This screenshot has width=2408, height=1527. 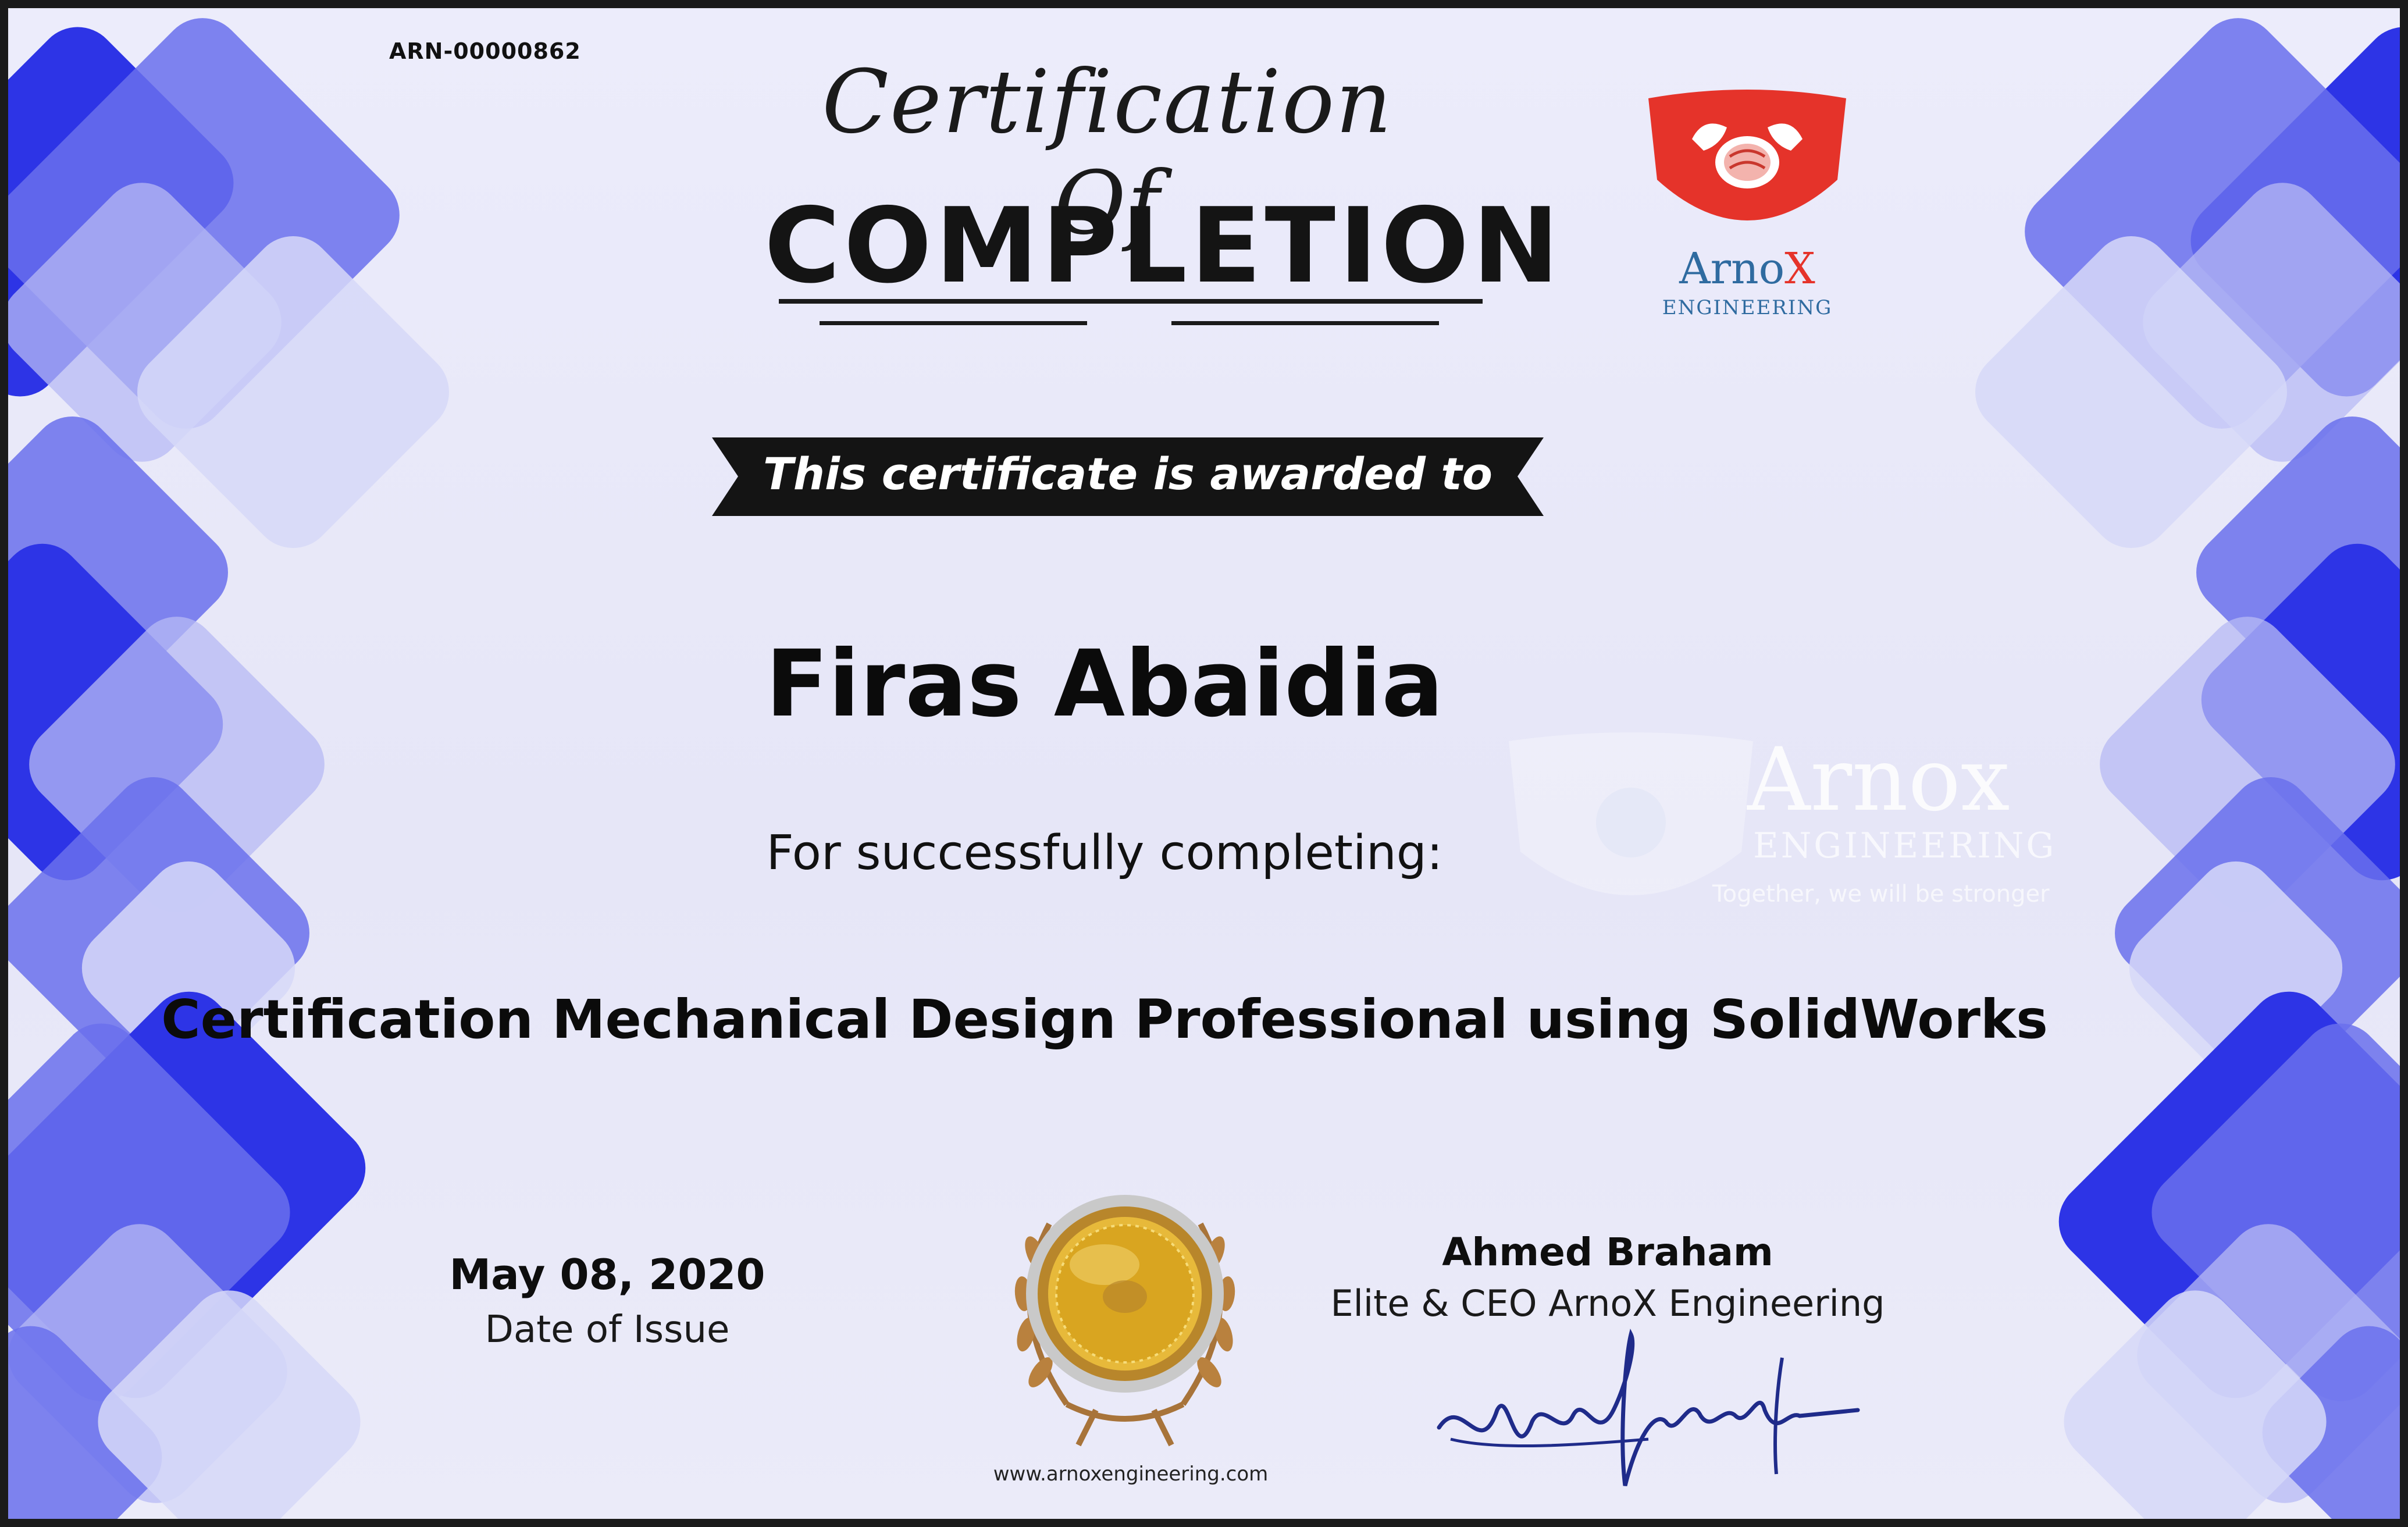 What do you see at coordinates (607, 1275) in the screenshot?
I see `issue-date: May 08, 2020` at bounding box center [607, 1275].